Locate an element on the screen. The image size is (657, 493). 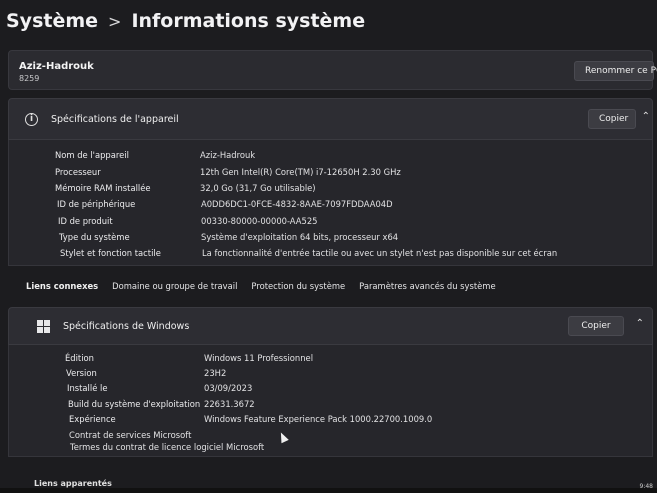
device-specs-title: Spécifications de l'appareil is located at coordinates (115, 119).